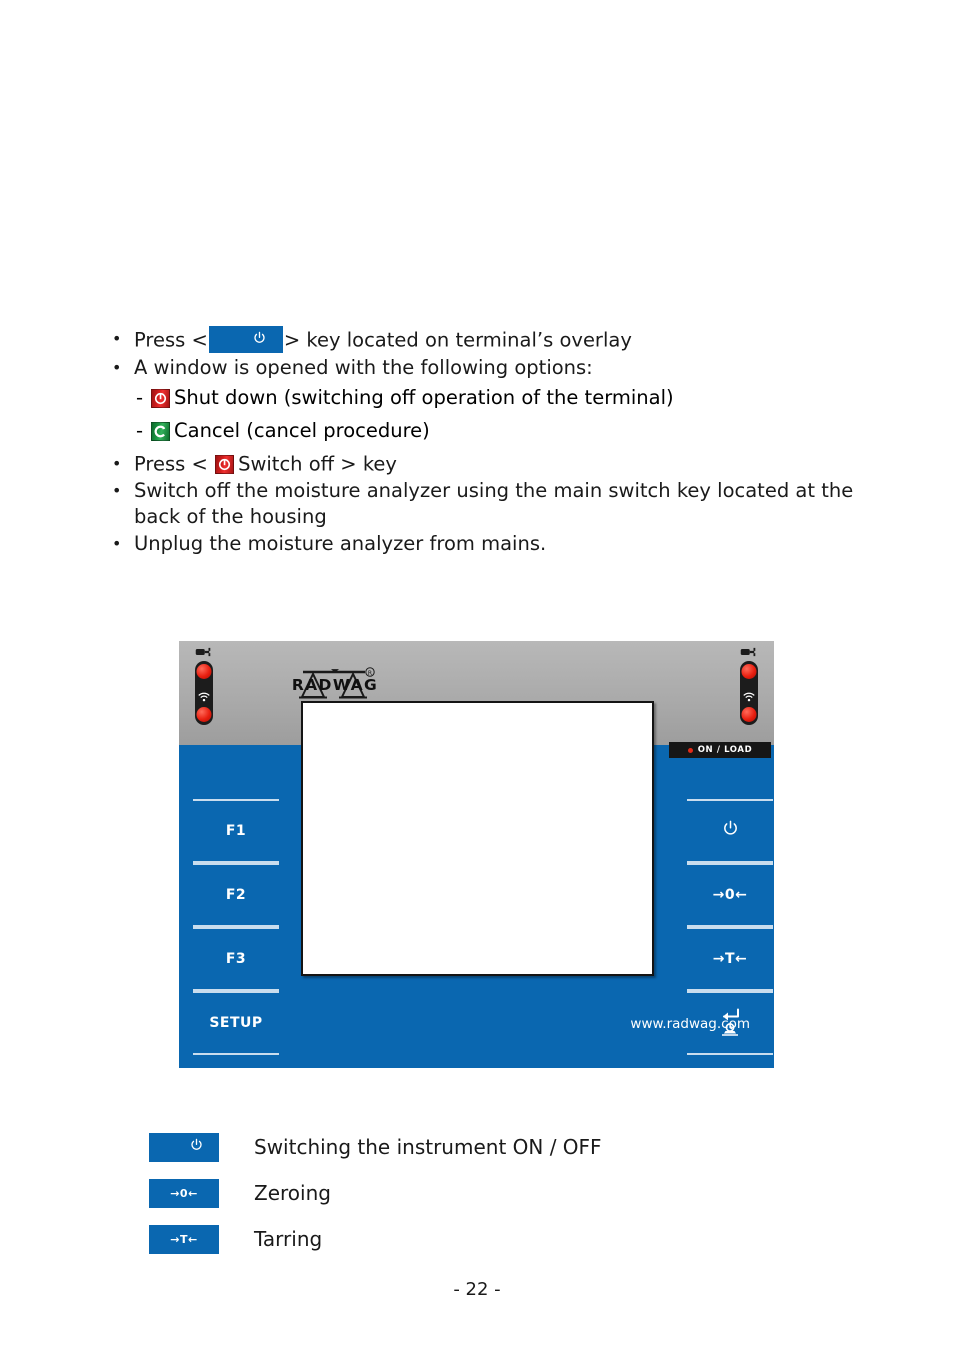 The image size is (954, 1350). What do you see at coordinates (340, 543) in the screenshot?
I see `instruction-text: Unplug the moisture analyzer from mains.` at bounding box center [340, 543].